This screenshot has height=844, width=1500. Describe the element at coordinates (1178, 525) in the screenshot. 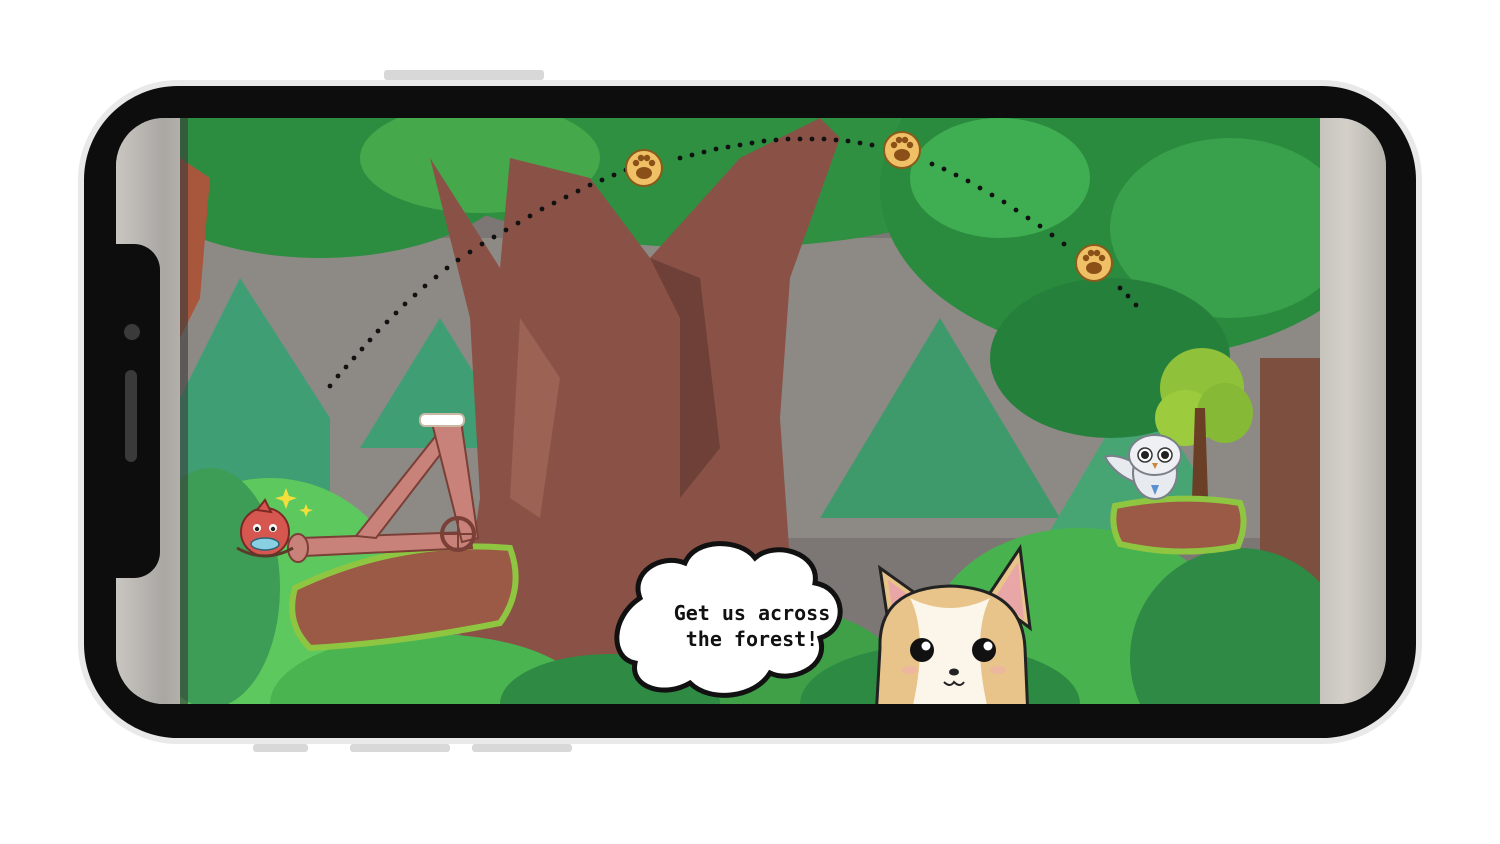

I see `goal-island` at that location.